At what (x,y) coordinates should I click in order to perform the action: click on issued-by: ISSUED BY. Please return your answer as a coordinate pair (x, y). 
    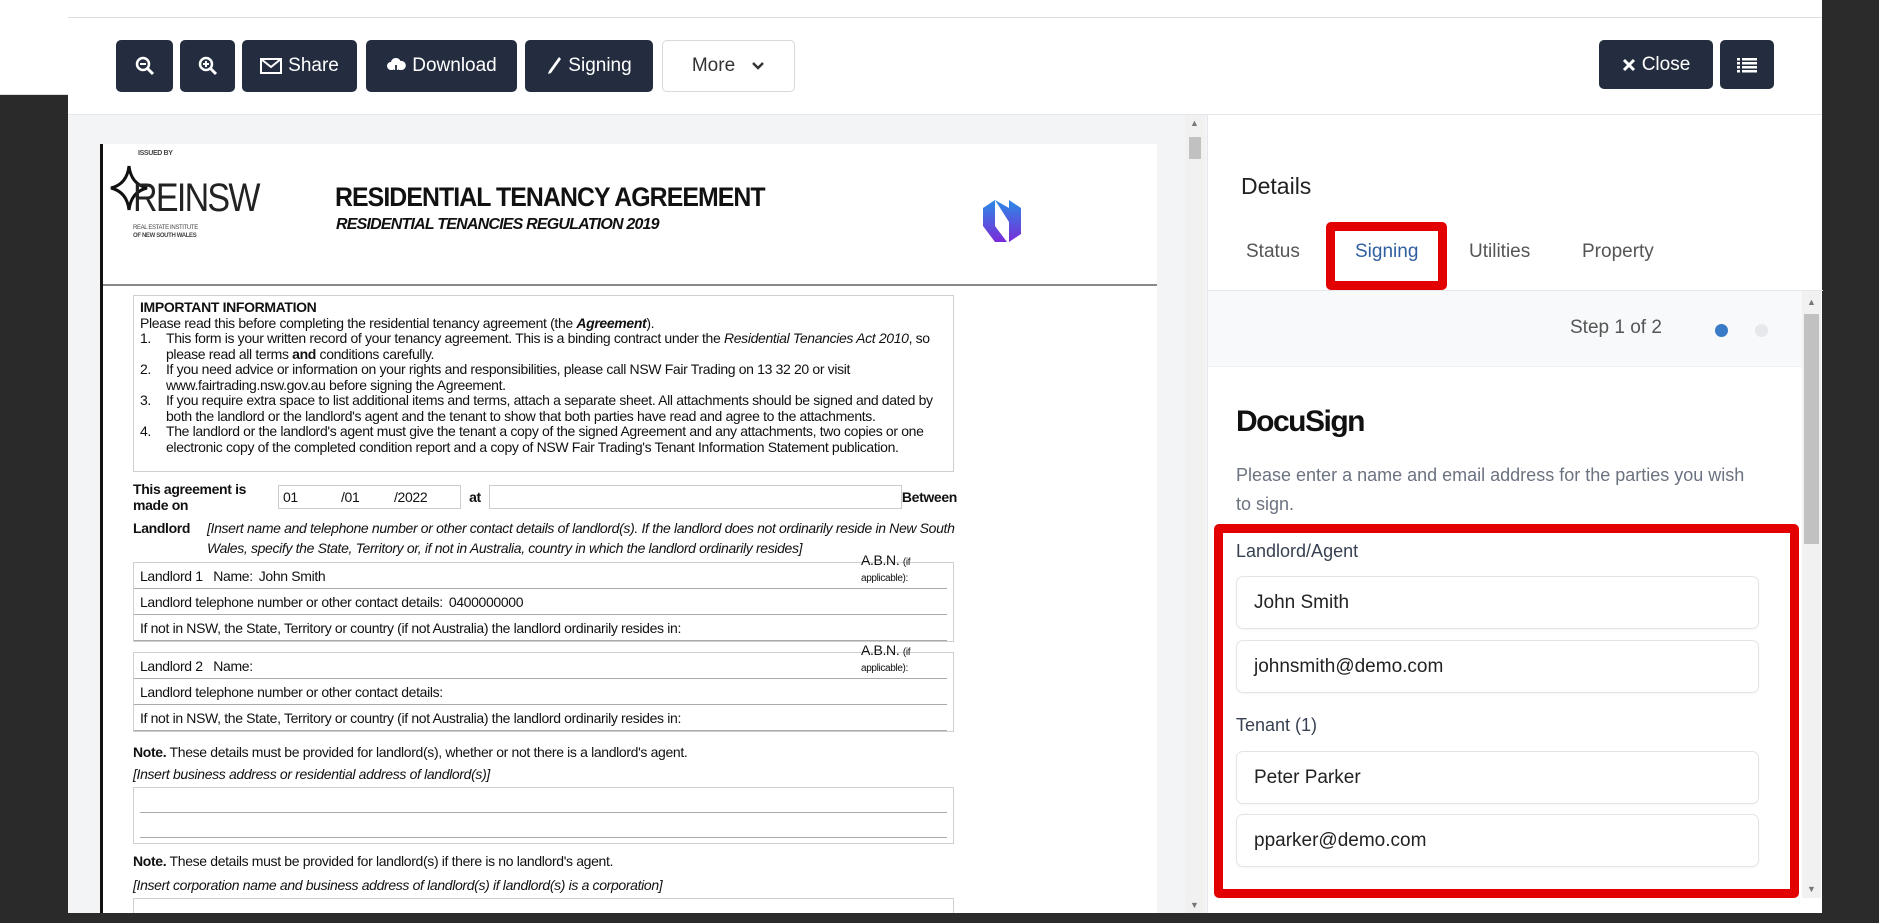
    Looking at the image, I should click on (155, 153).